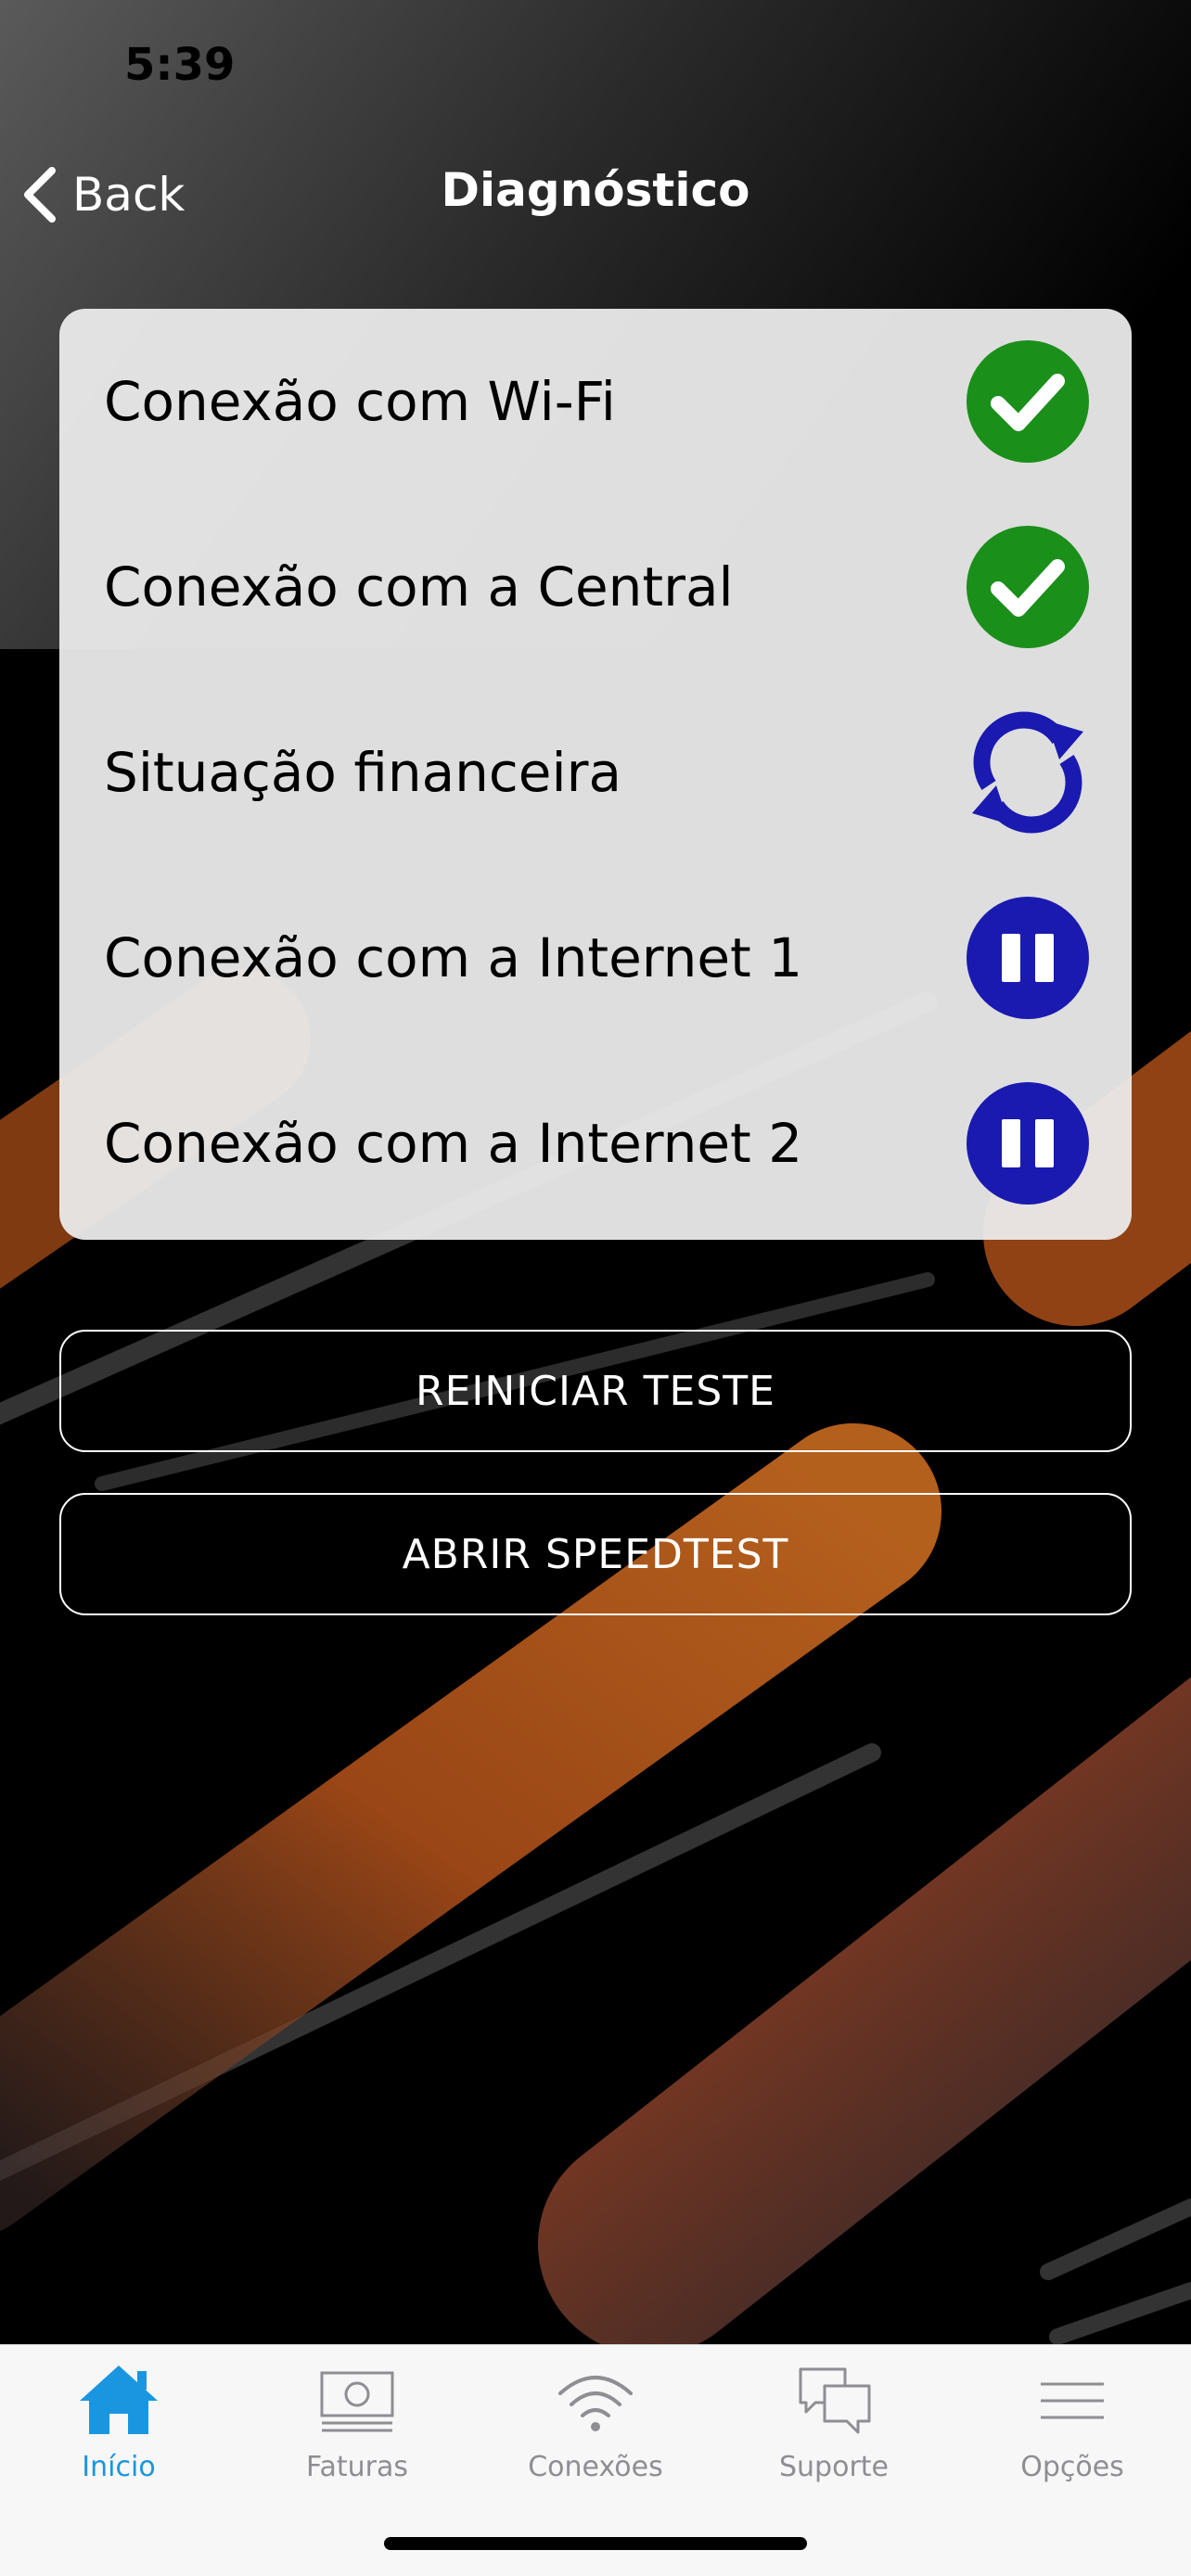 This screenshot has height=2576, width=1191. What do you see at coordinates (362, 772) in the screenshot?
I see `diagnostic-label: Situação financeira` at bounding box center [362, 772].